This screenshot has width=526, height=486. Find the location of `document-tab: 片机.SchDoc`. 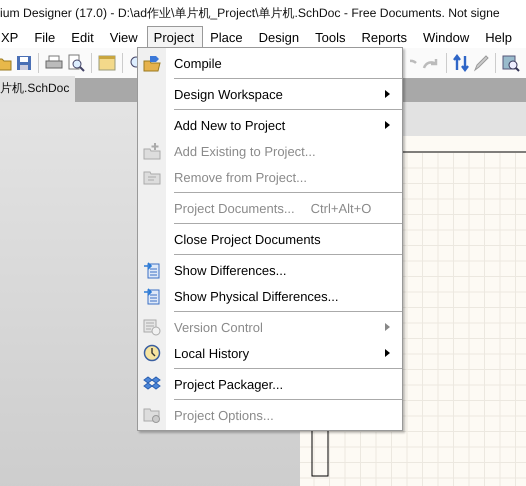

document-tab: 片机.SchDoc is located at coordinates (38, 89).